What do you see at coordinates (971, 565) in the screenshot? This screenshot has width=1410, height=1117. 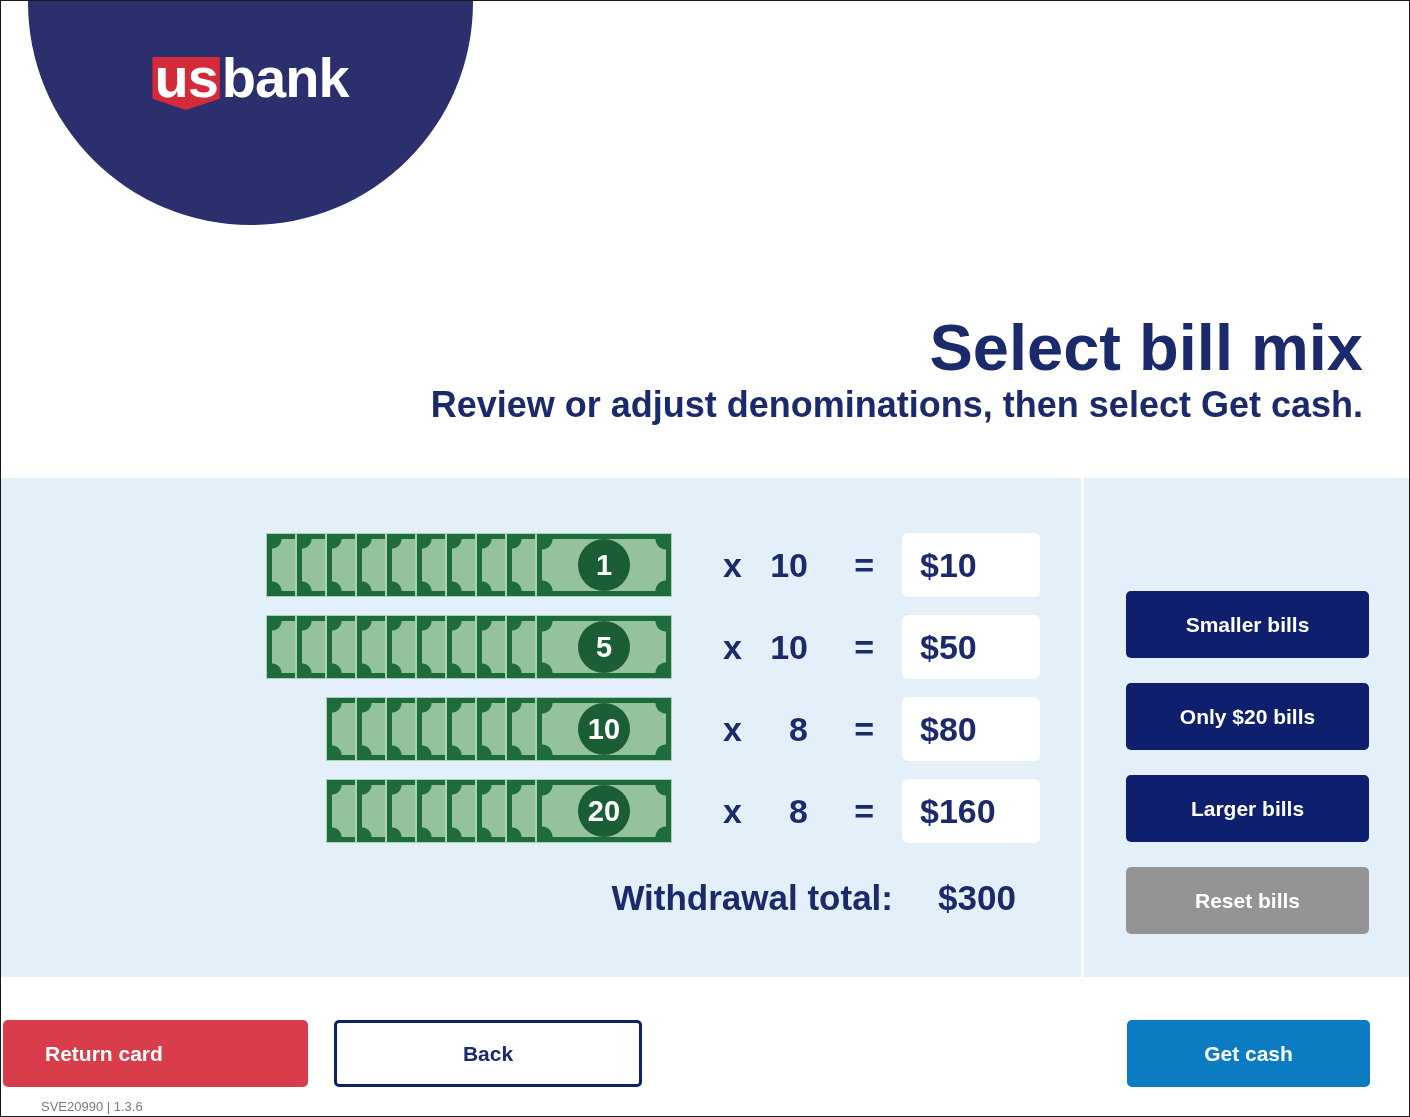 I see `amount-display: $10` at bounding box center [971, 565].